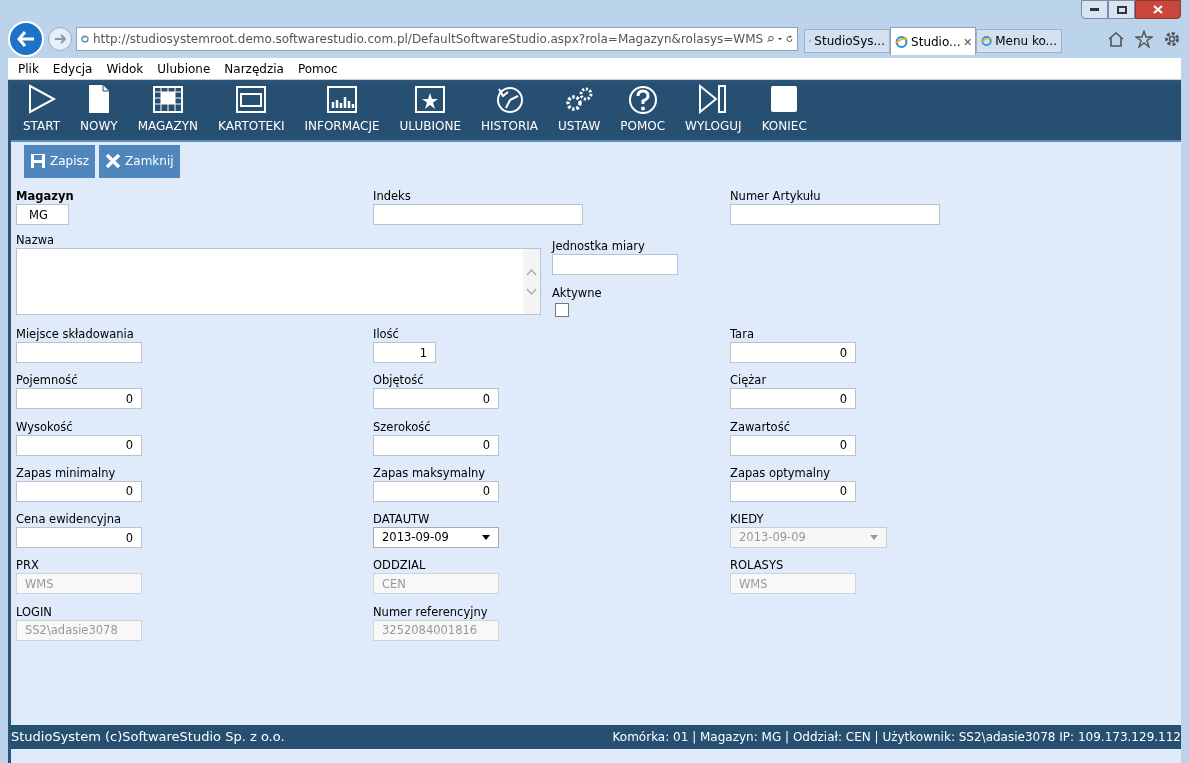  What do you see at coordinates (148, 737) in the screenshot?
I see `copyright-text: StudioSystem (c)SoftwareStudio Sp. z o.o.` at bounding box center [148, 737].